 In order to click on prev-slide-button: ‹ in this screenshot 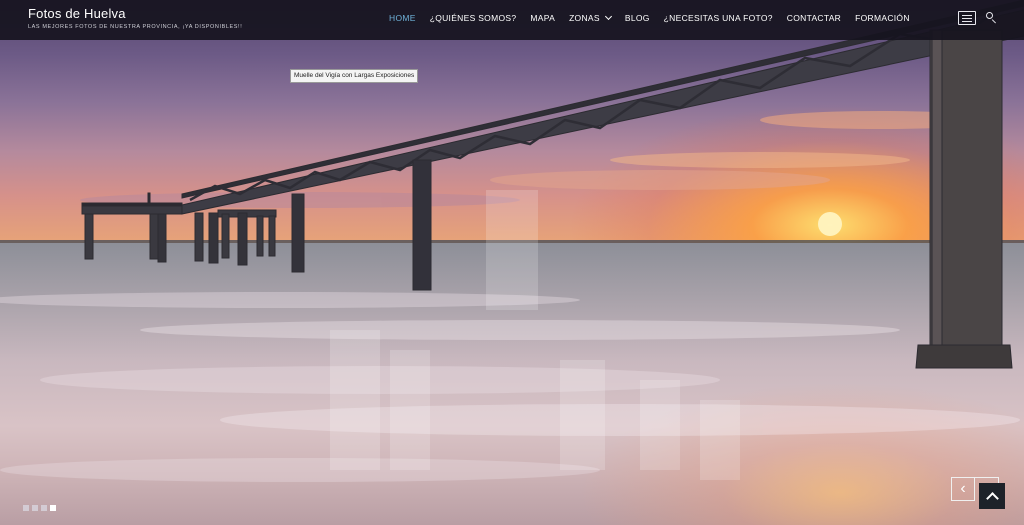, I will do `click(963, 489)`.